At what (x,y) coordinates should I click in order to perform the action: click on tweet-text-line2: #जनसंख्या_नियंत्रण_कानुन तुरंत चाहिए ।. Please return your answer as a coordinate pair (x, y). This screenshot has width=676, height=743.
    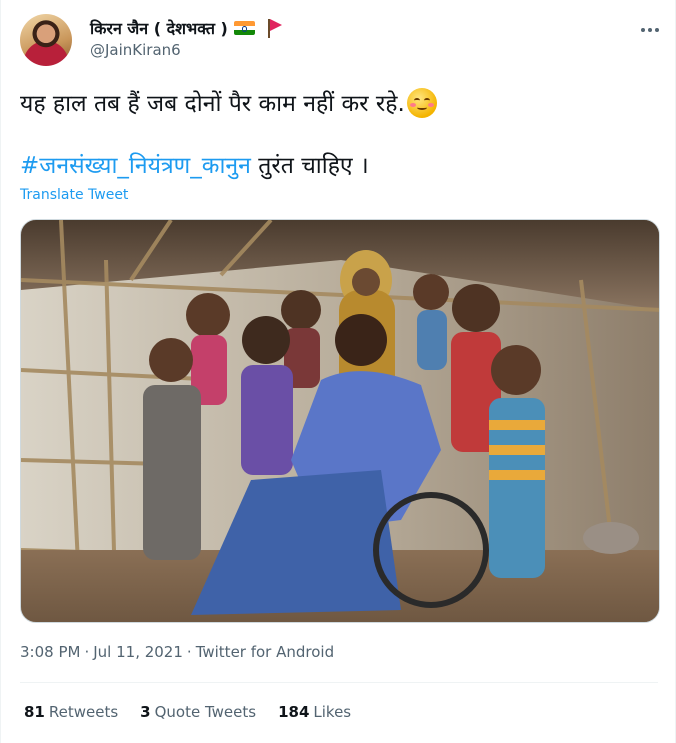
    Looking at the image, I should click on (194, 166).